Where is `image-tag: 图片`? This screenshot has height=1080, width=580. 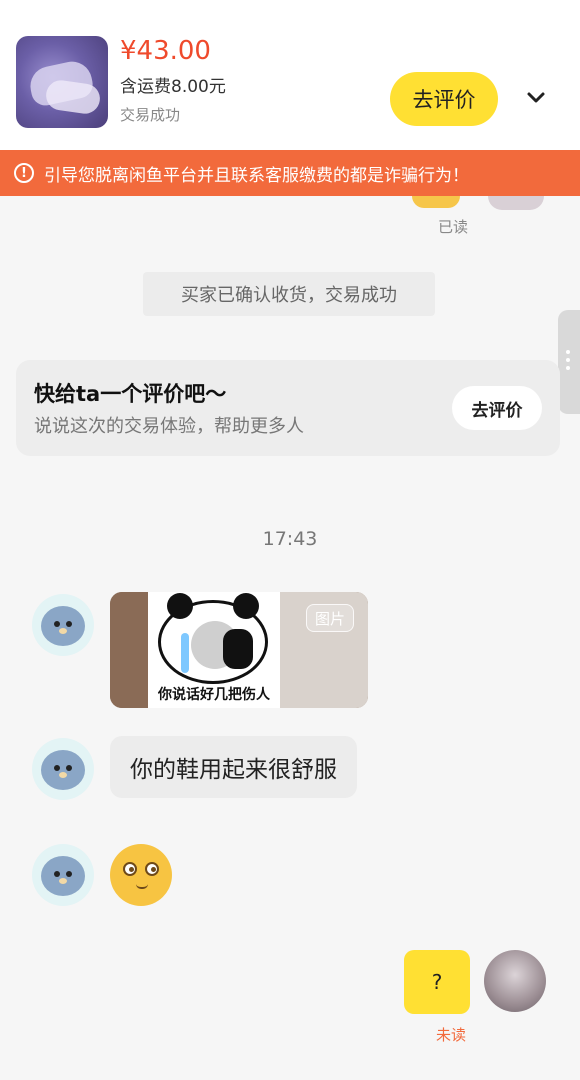 image-tag: 图片 is located at coordinates (330, 618).